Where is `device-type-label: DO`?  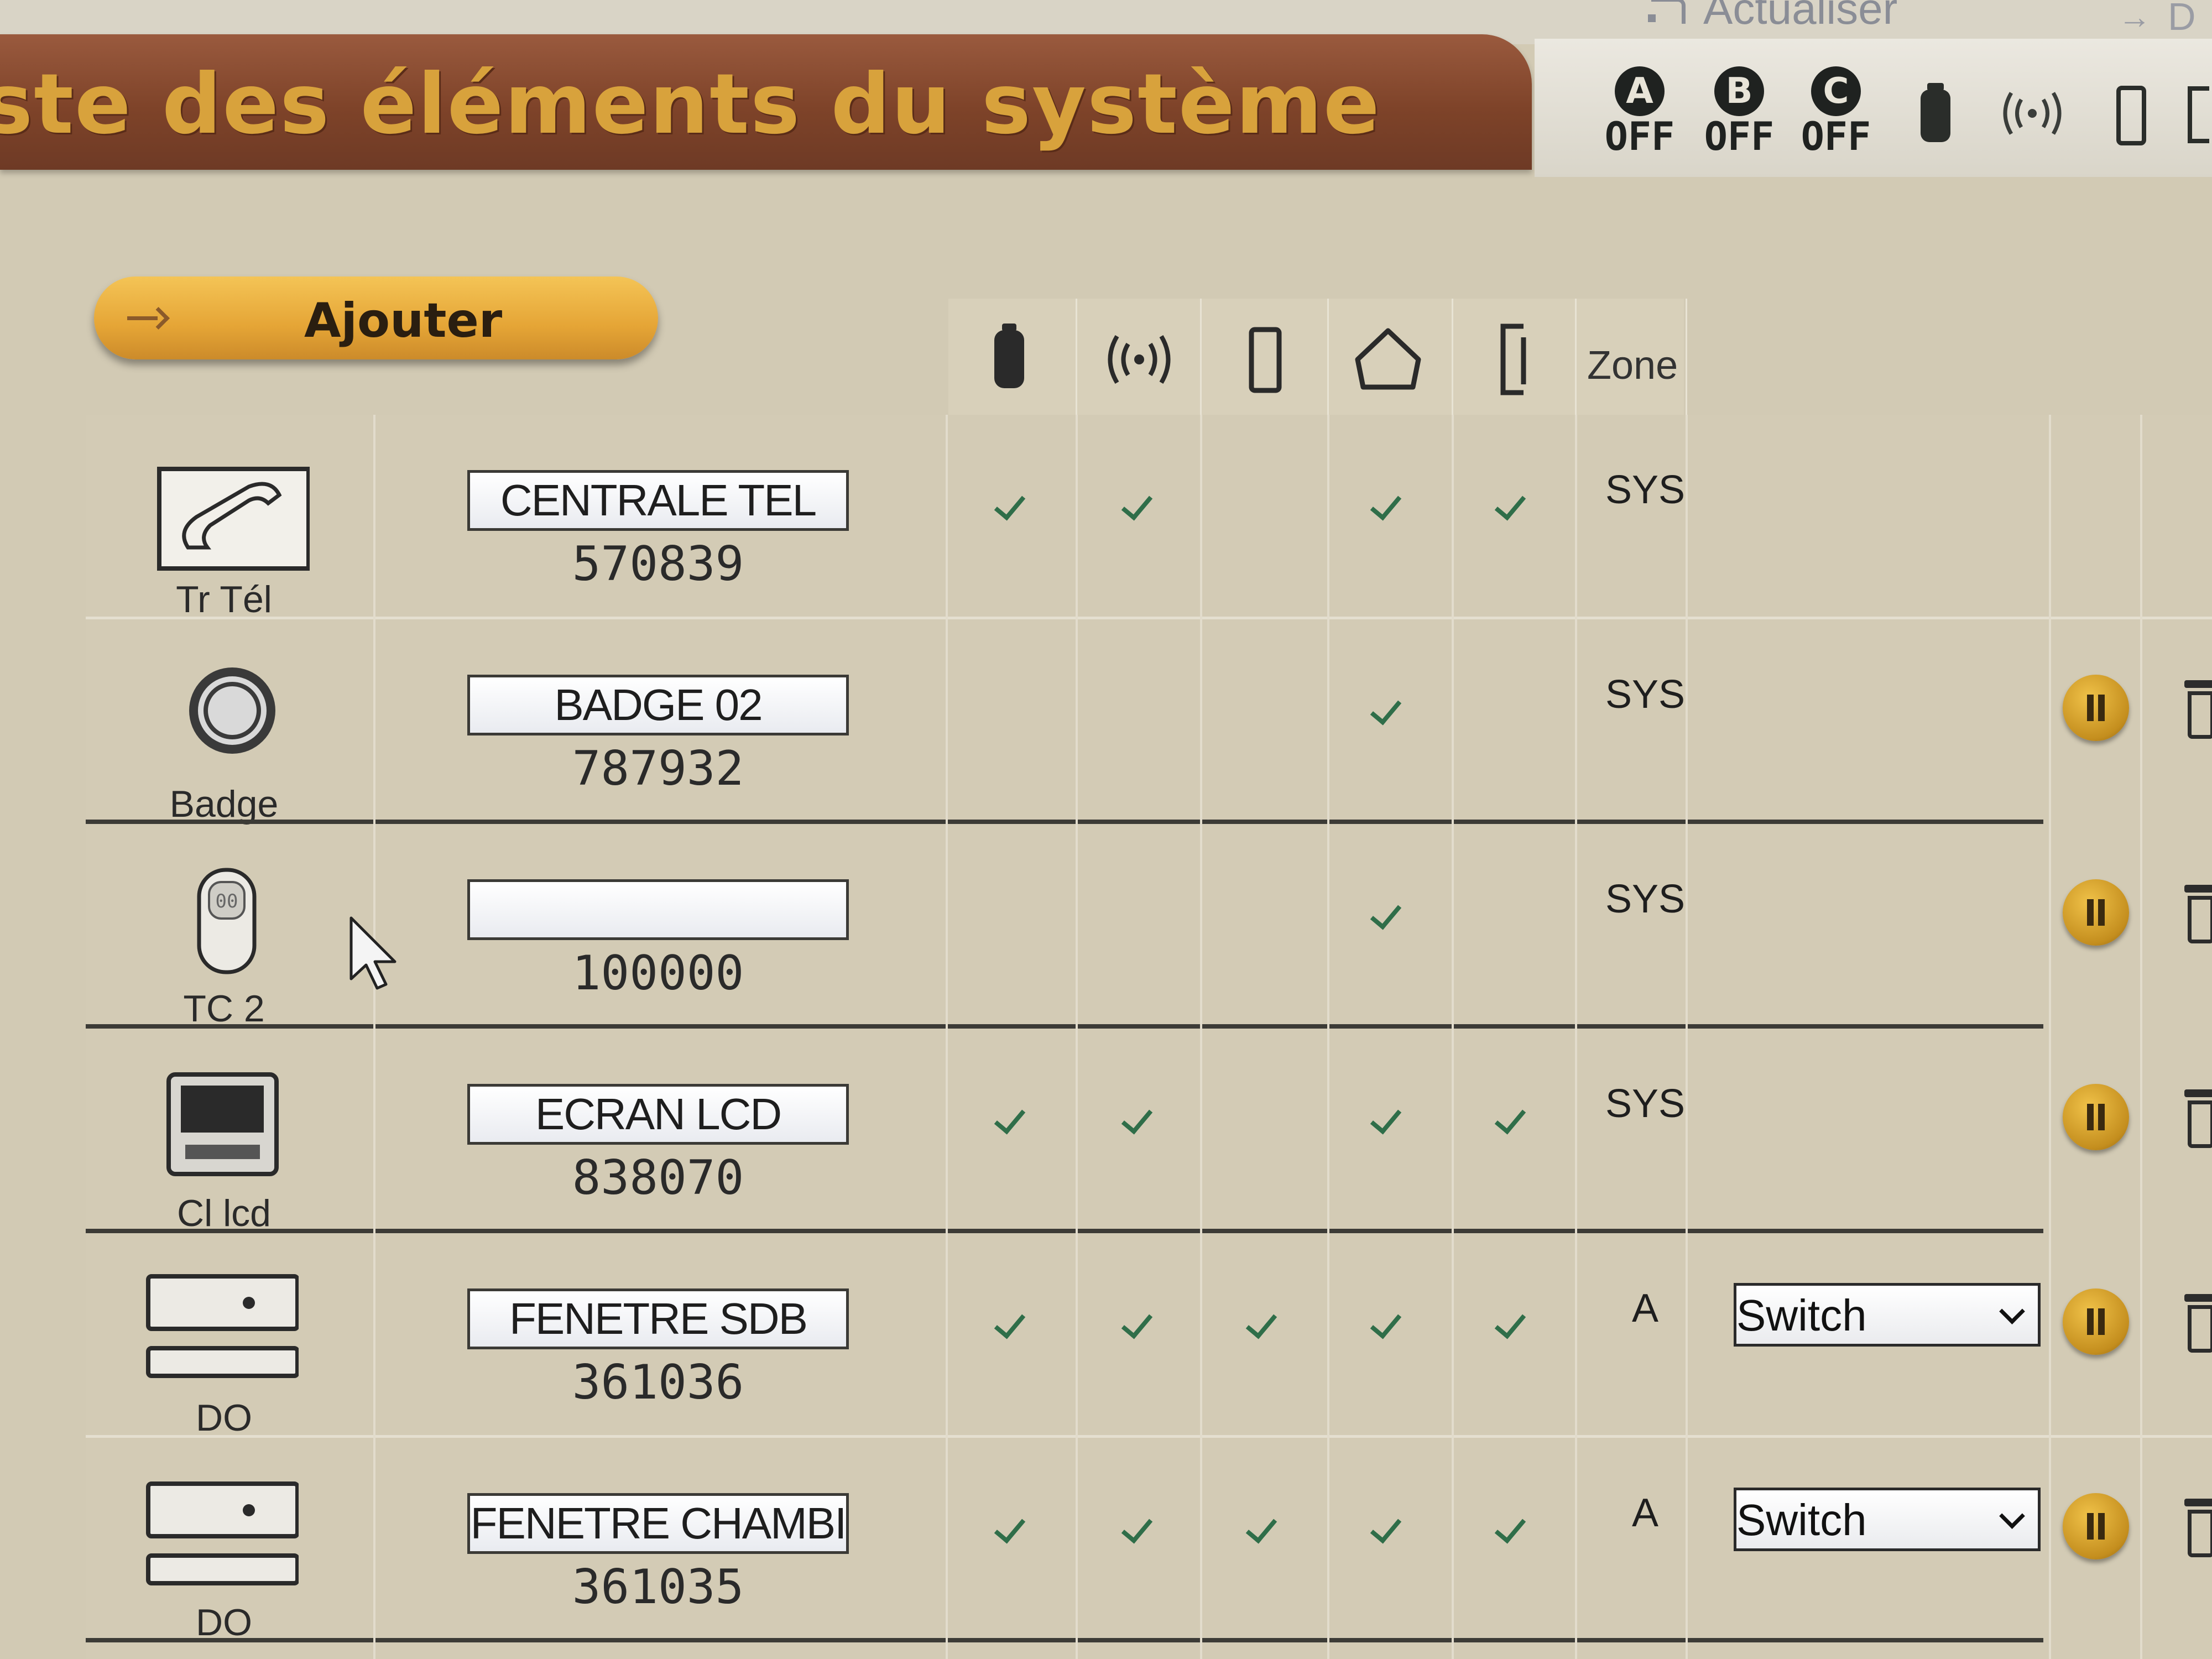
device-type-label: DO is located at coordinates (224, 1418).